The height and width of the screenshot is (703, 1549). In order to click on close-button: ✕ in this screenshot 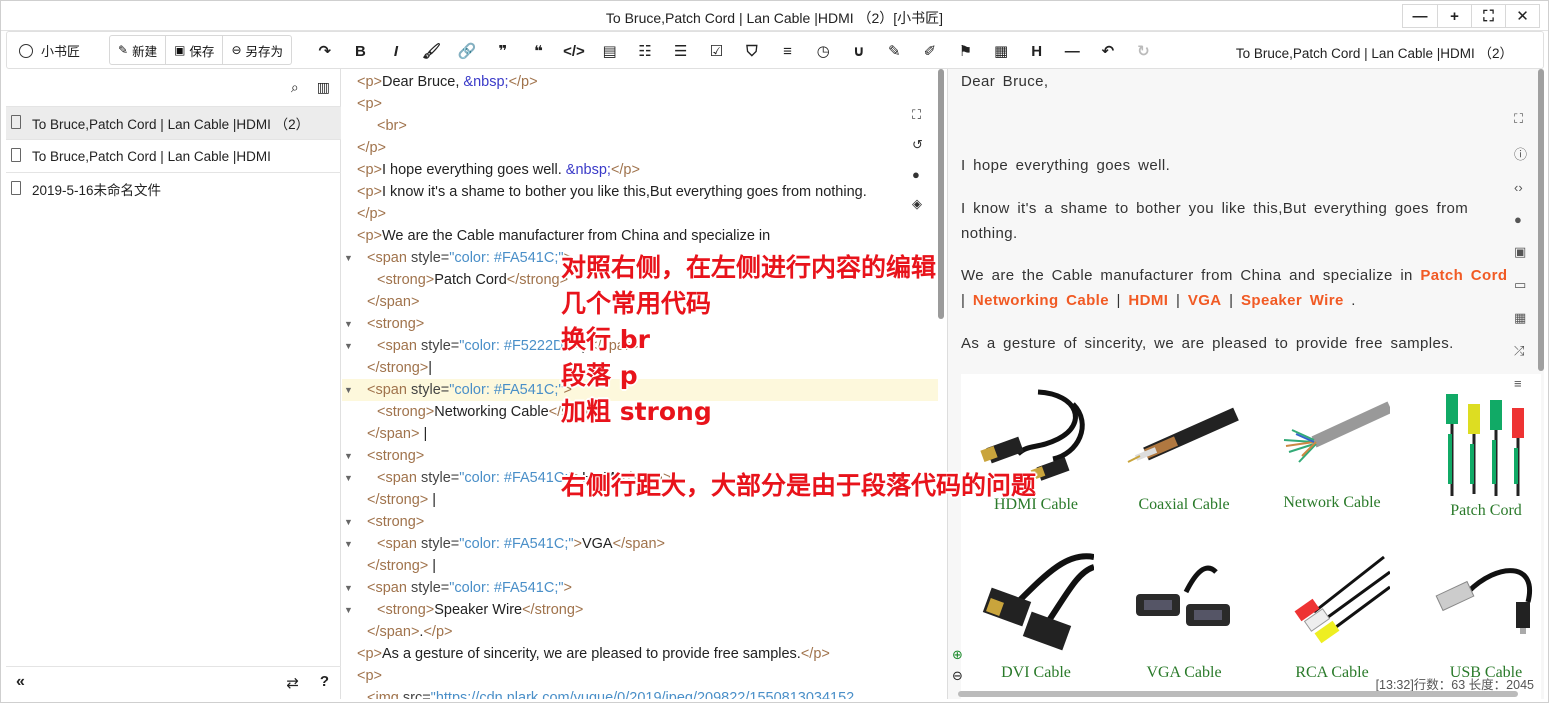, I will do `click(1522, 16)`.